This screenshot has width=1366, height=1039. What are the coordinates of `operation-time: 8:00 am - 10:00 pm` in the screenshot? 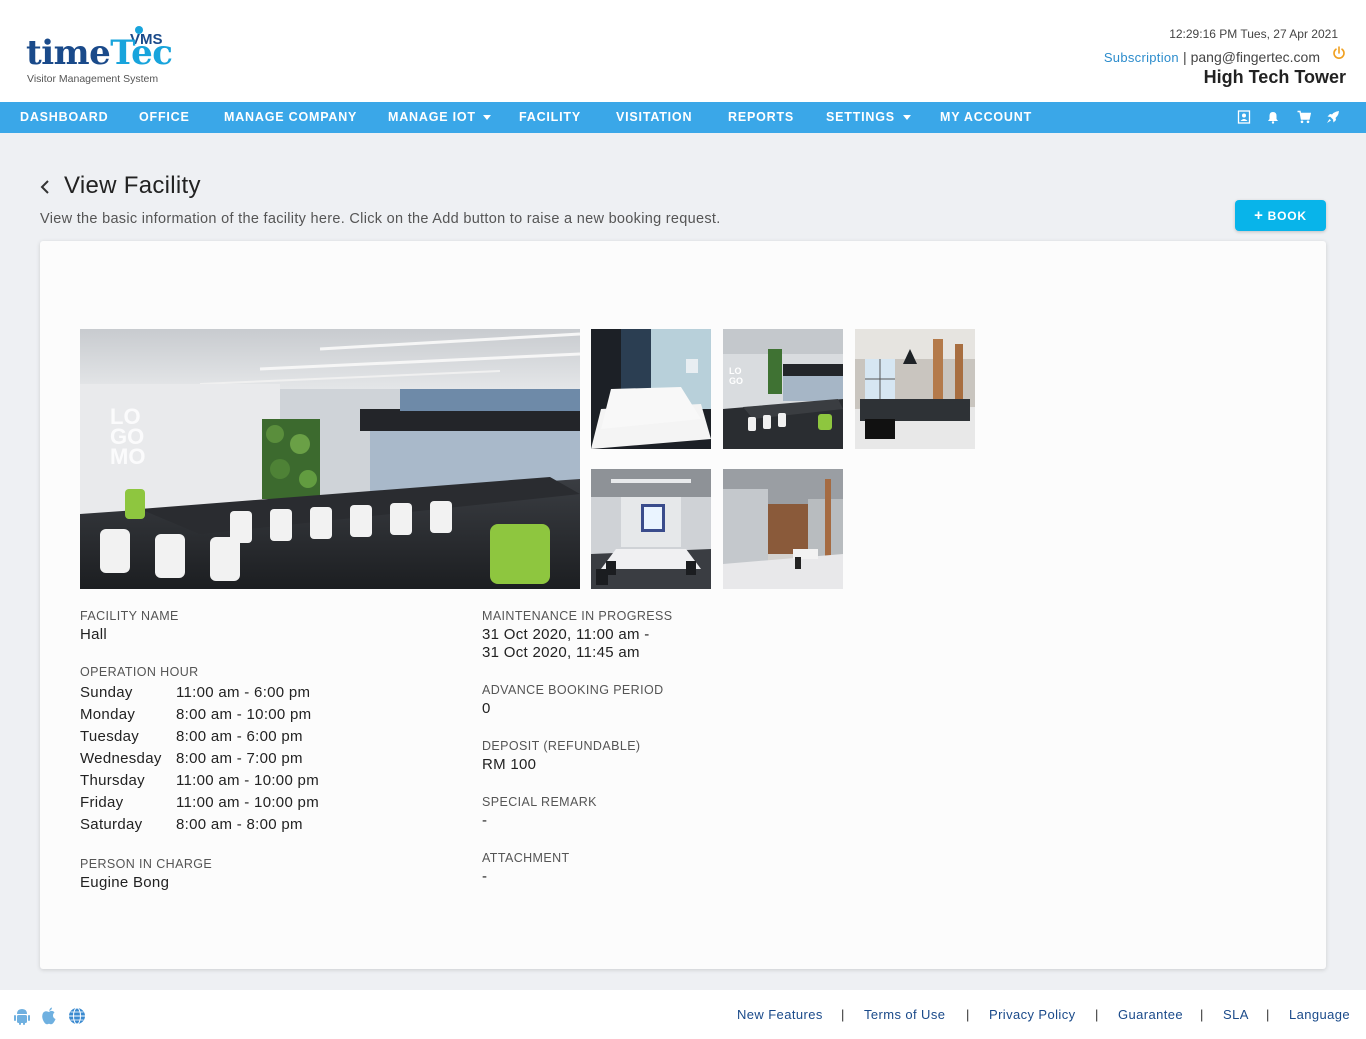 It's located at (244, 714).